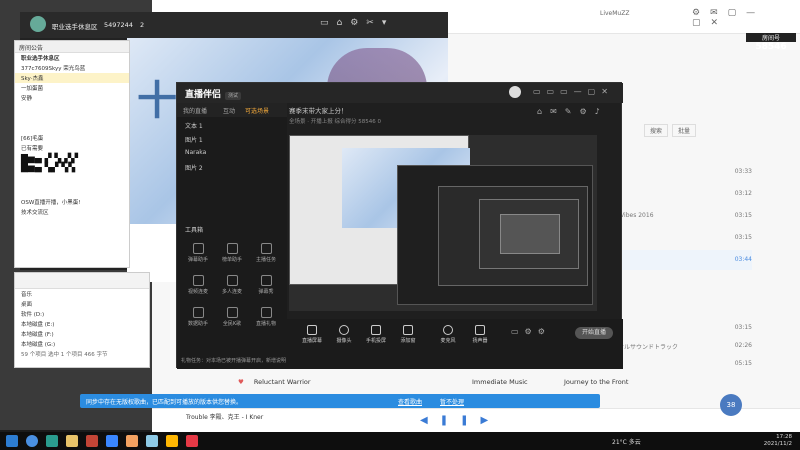 This screenshot has height=450, width=800. What do you see at coordinates (75, 27) in the screenshot?
I see `room-title: 职业选手休息区` at bounding box center [75, 27].